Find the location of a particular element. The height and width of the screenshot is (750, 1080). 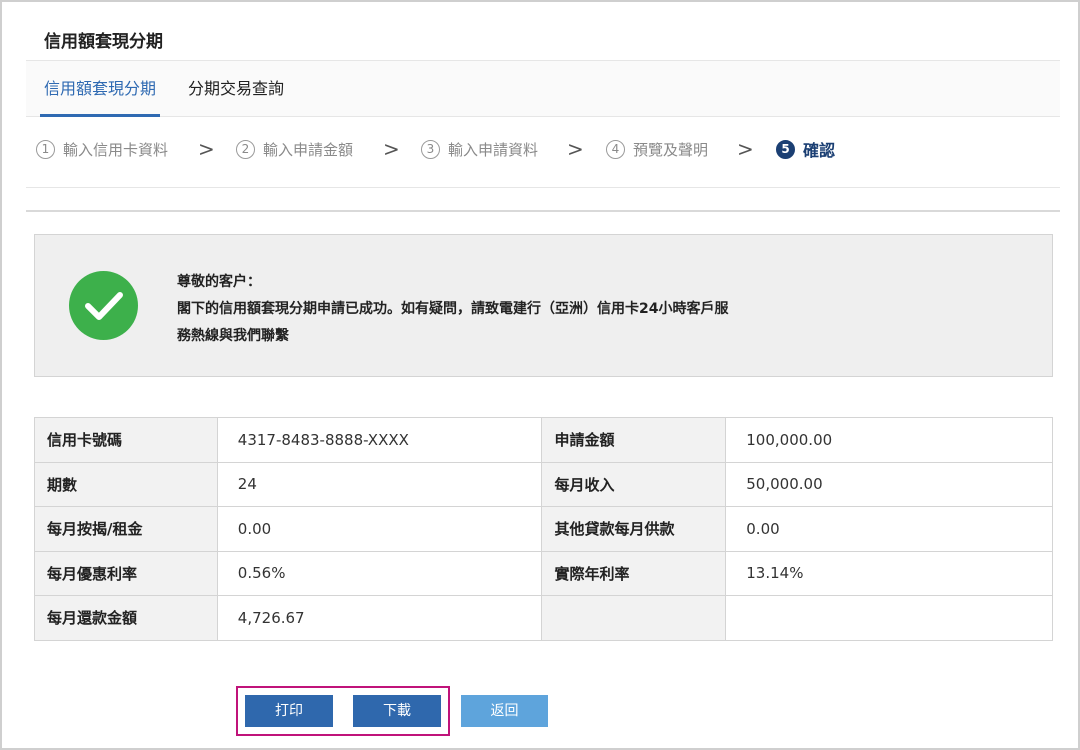

step-number-badge: 4 is located at coordinates (615, 149).